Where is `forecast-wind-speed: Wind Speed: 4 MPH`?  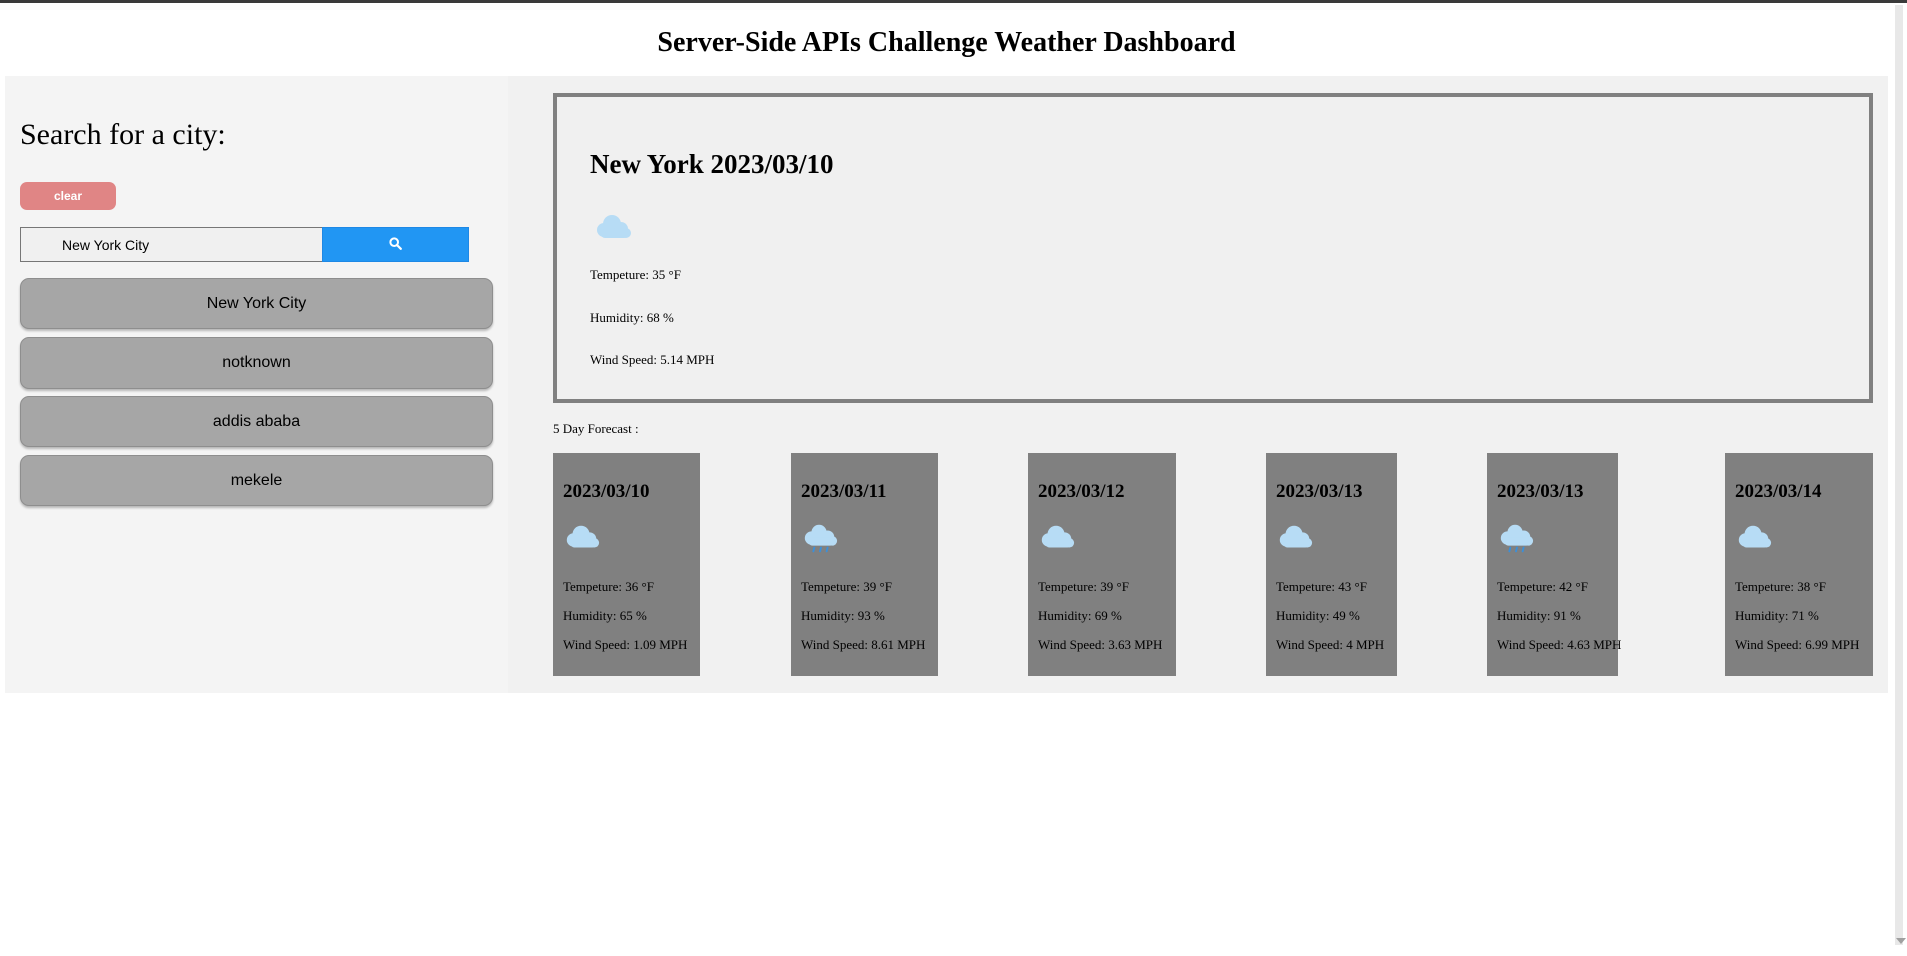
forecast-wind-speed: Wind Speed: 4 MPH is located at coordinates (1330, 644).